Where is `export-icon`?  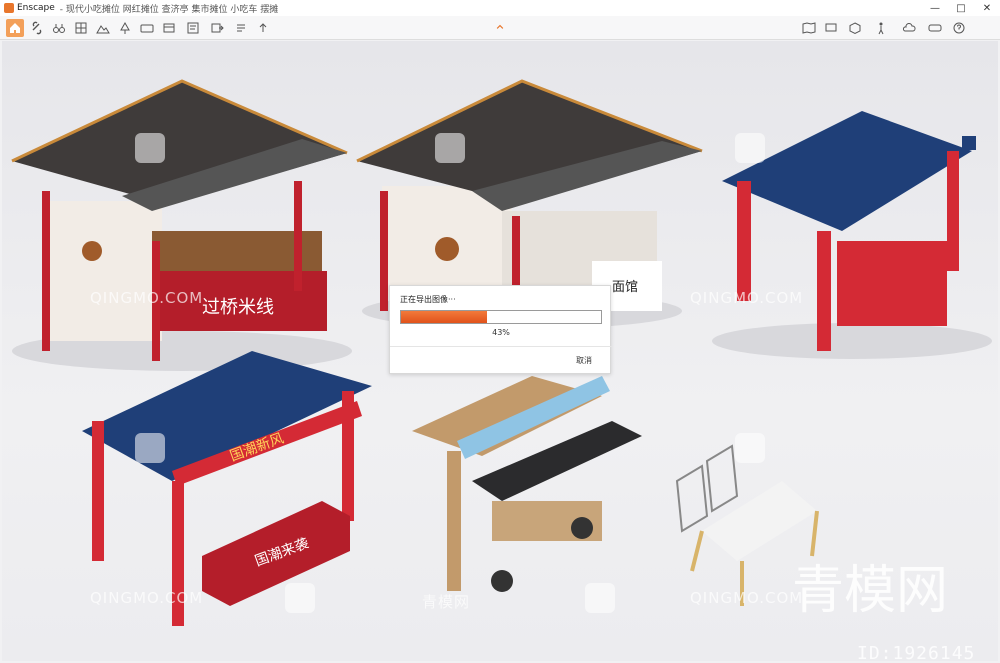 export-icon is located at coordinates (217, 28).